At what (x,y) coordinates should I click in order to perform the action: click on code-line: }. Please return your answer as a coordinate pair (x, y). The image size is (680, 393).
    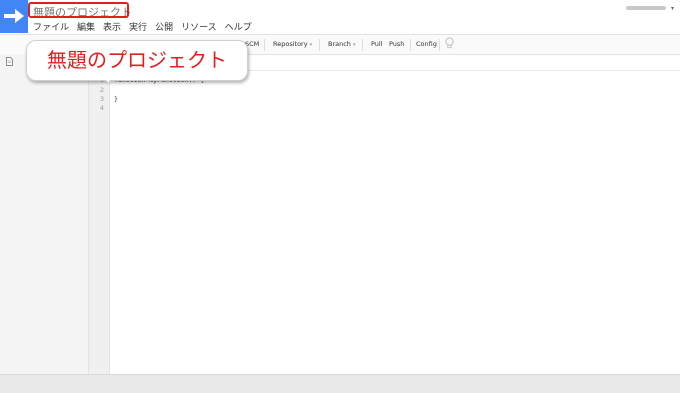
    Looking at the image, I should click on (116, 99).